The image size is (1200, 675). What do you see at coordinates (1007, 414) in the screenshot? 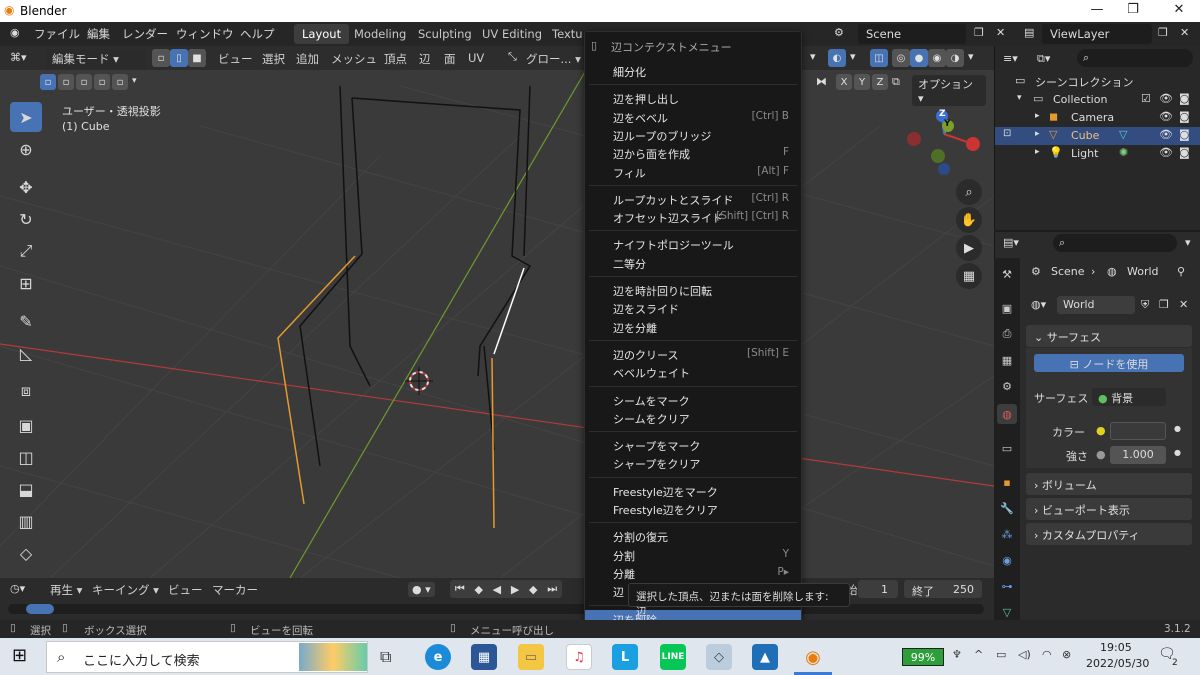
I see `world-tab-icon: ◍` at bounding box center [1007, 414].